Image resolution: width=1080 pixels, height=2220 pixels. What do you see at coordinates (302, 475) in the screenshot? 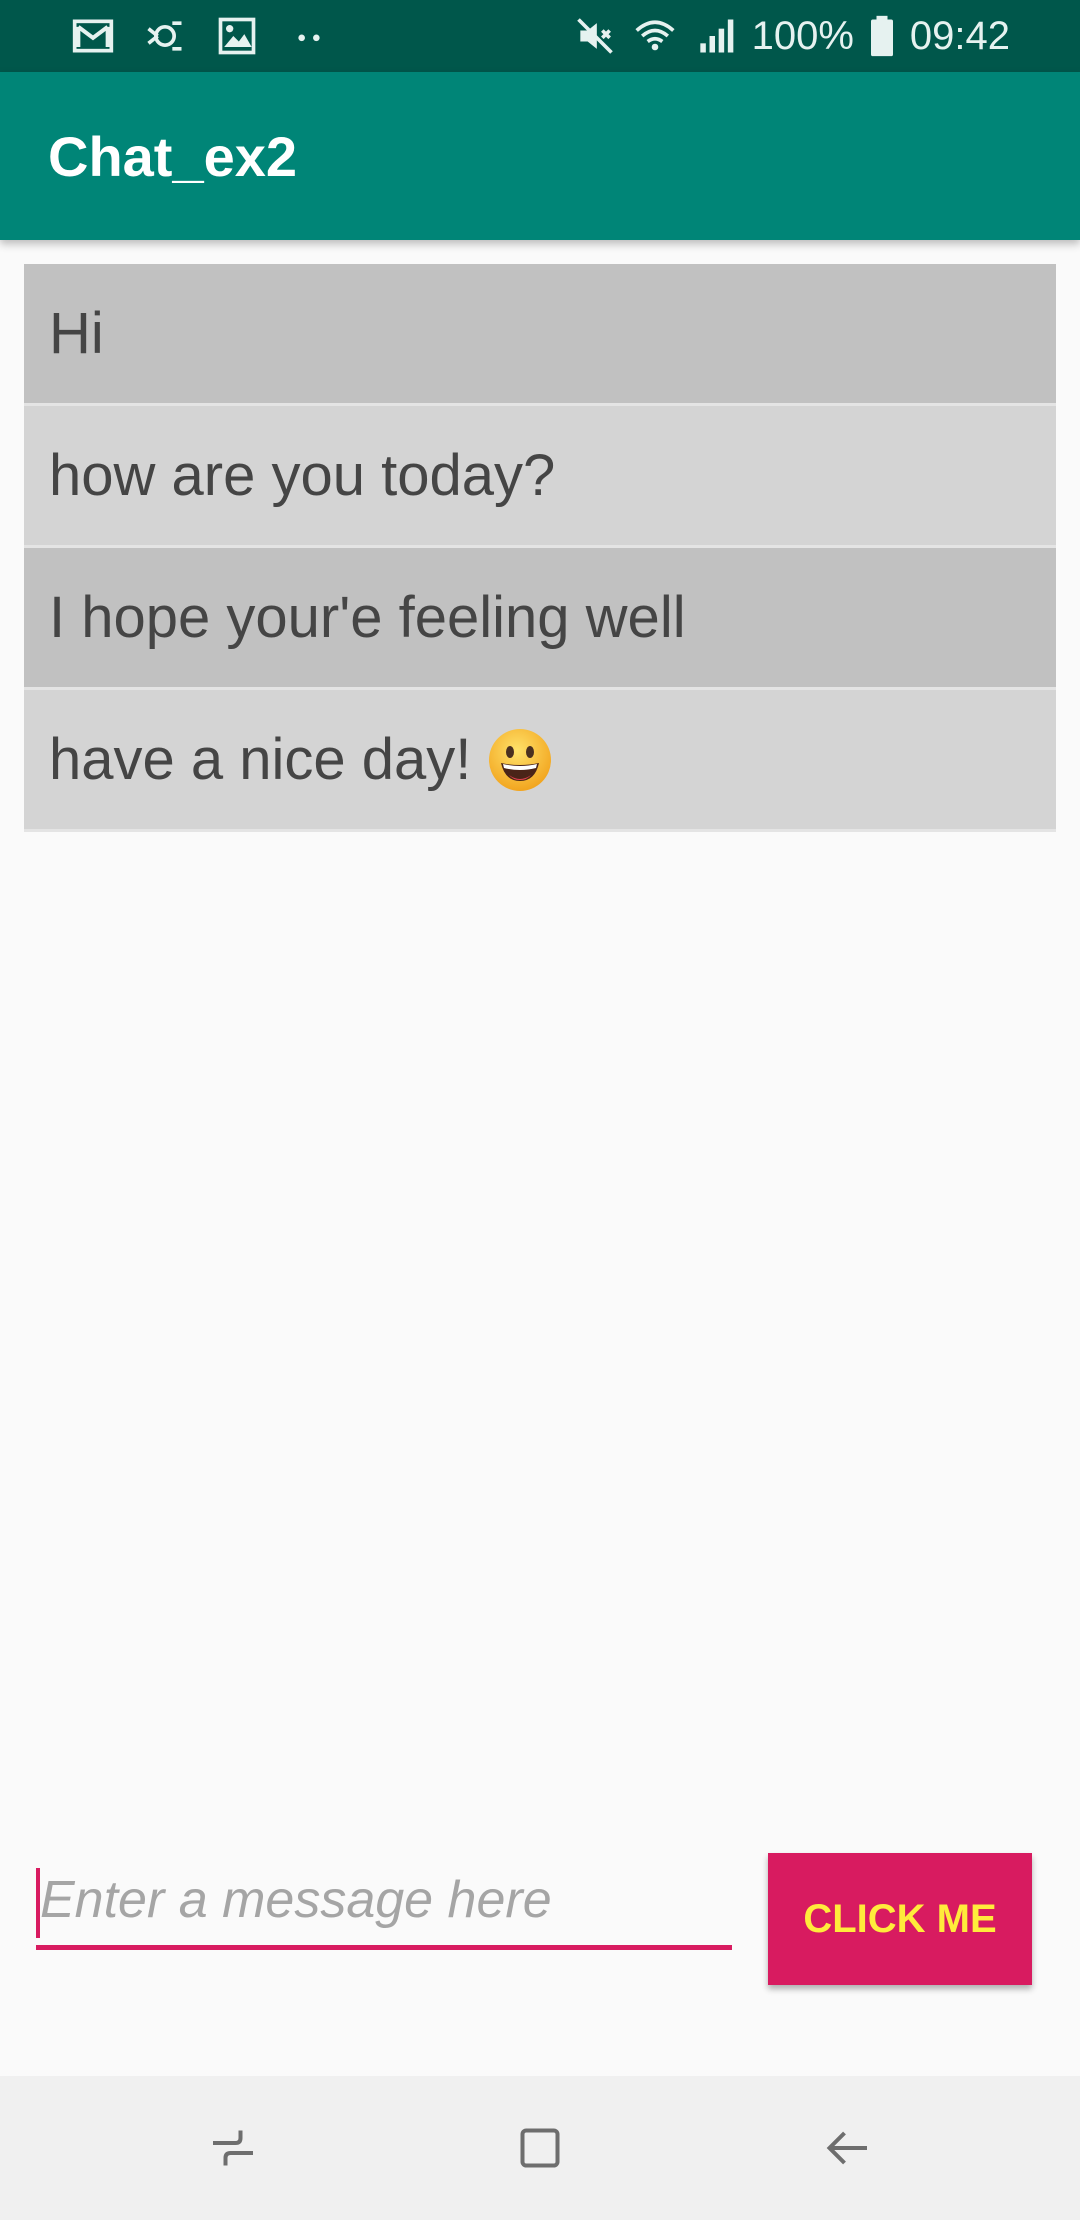
I see `message-text: how are you today?` at bounding box center [302, 475].